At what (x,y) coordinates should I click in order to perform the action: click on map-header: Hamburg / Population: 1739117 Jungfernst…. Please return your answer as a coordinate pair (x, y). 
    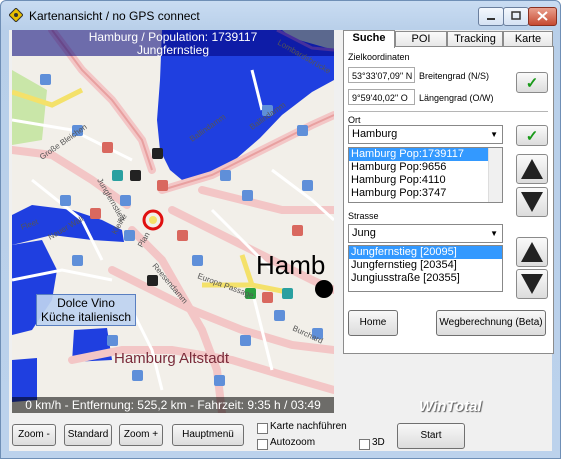
    Looking at the image, I should click on (173, 43).